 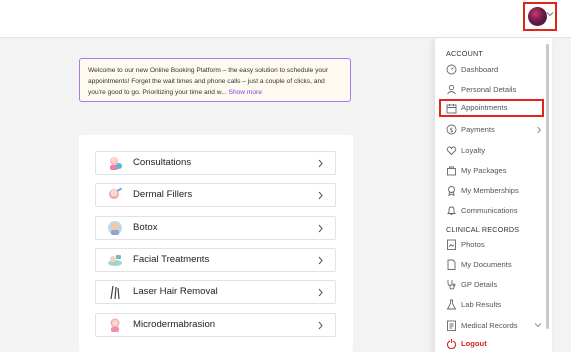 I want to click on service-item-dermal-fillers: Dermal Fillers, so click(x=215, y=195).